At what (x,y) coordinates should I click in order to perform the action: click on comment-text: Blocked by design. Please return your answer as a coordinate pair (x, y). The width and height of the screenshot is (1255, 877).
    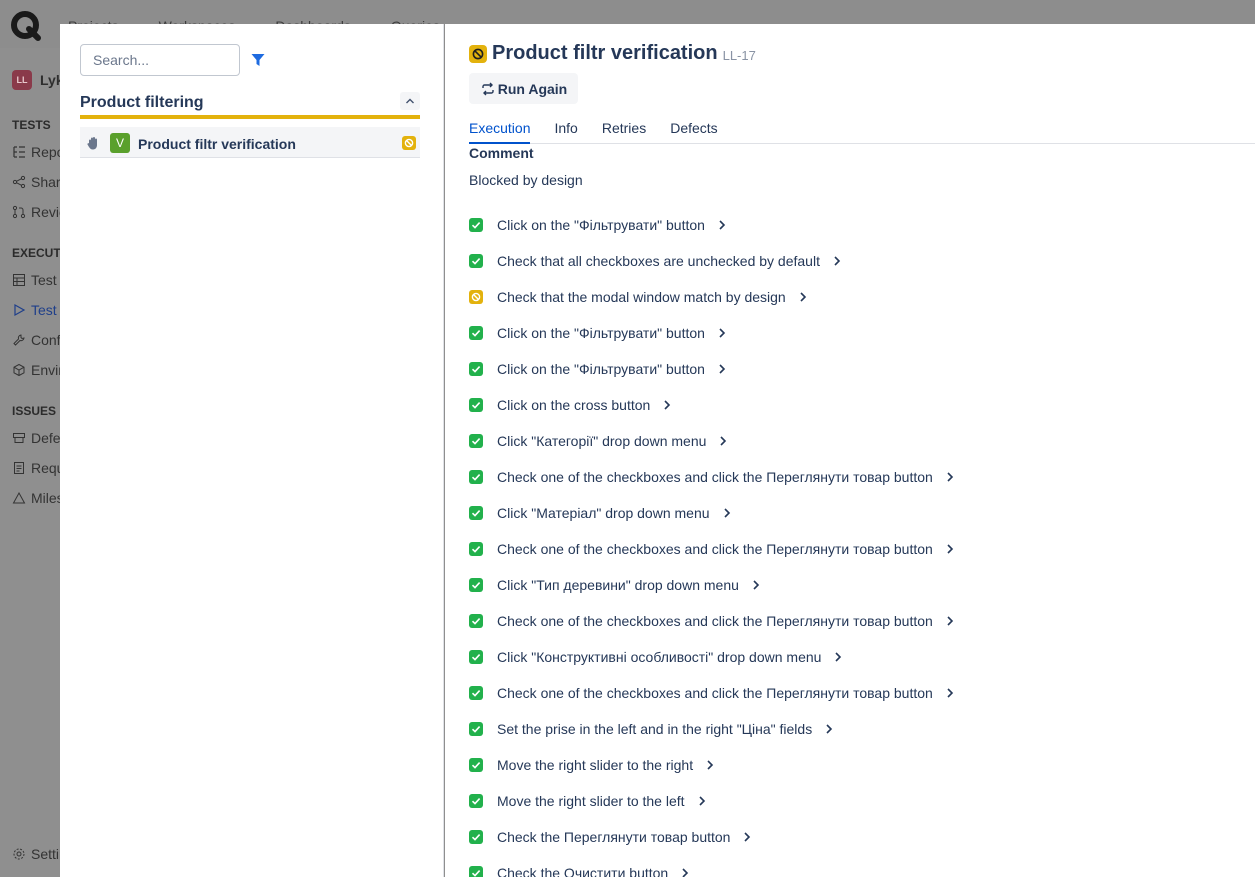
    Looking at the image, I should click on (526, 180).